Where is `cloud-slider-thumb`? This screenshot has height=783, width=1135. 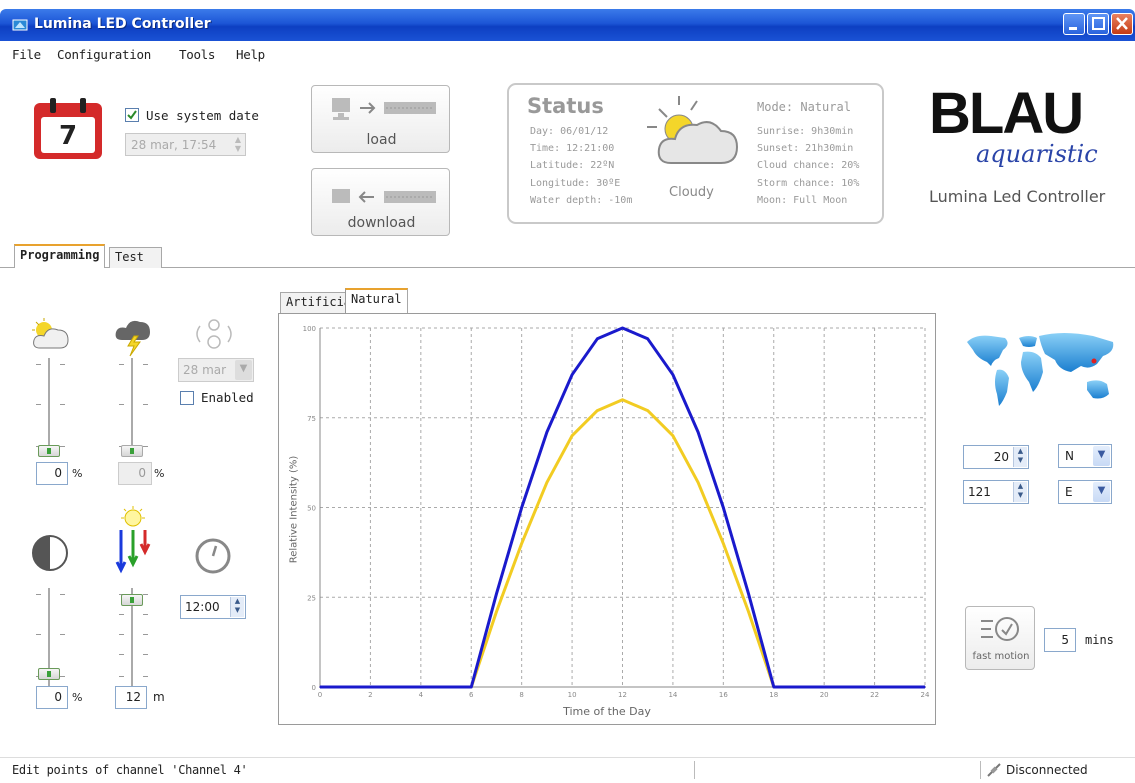
cloud-slider-thumb is located at coordinates (49, 451).